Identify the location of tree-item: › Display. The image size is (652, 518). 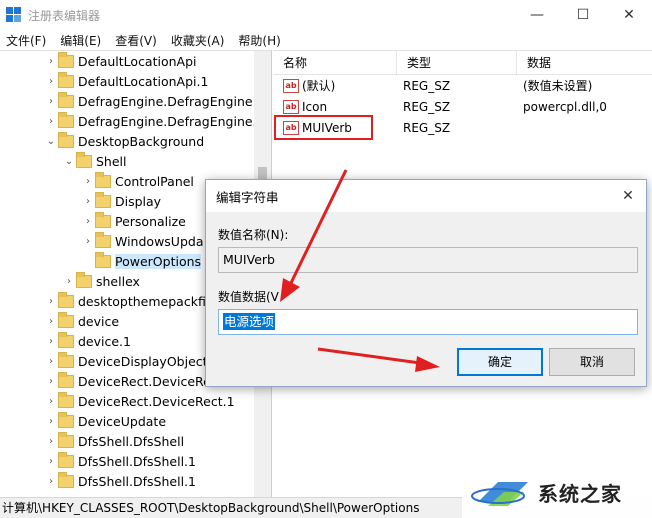
(121, 201).